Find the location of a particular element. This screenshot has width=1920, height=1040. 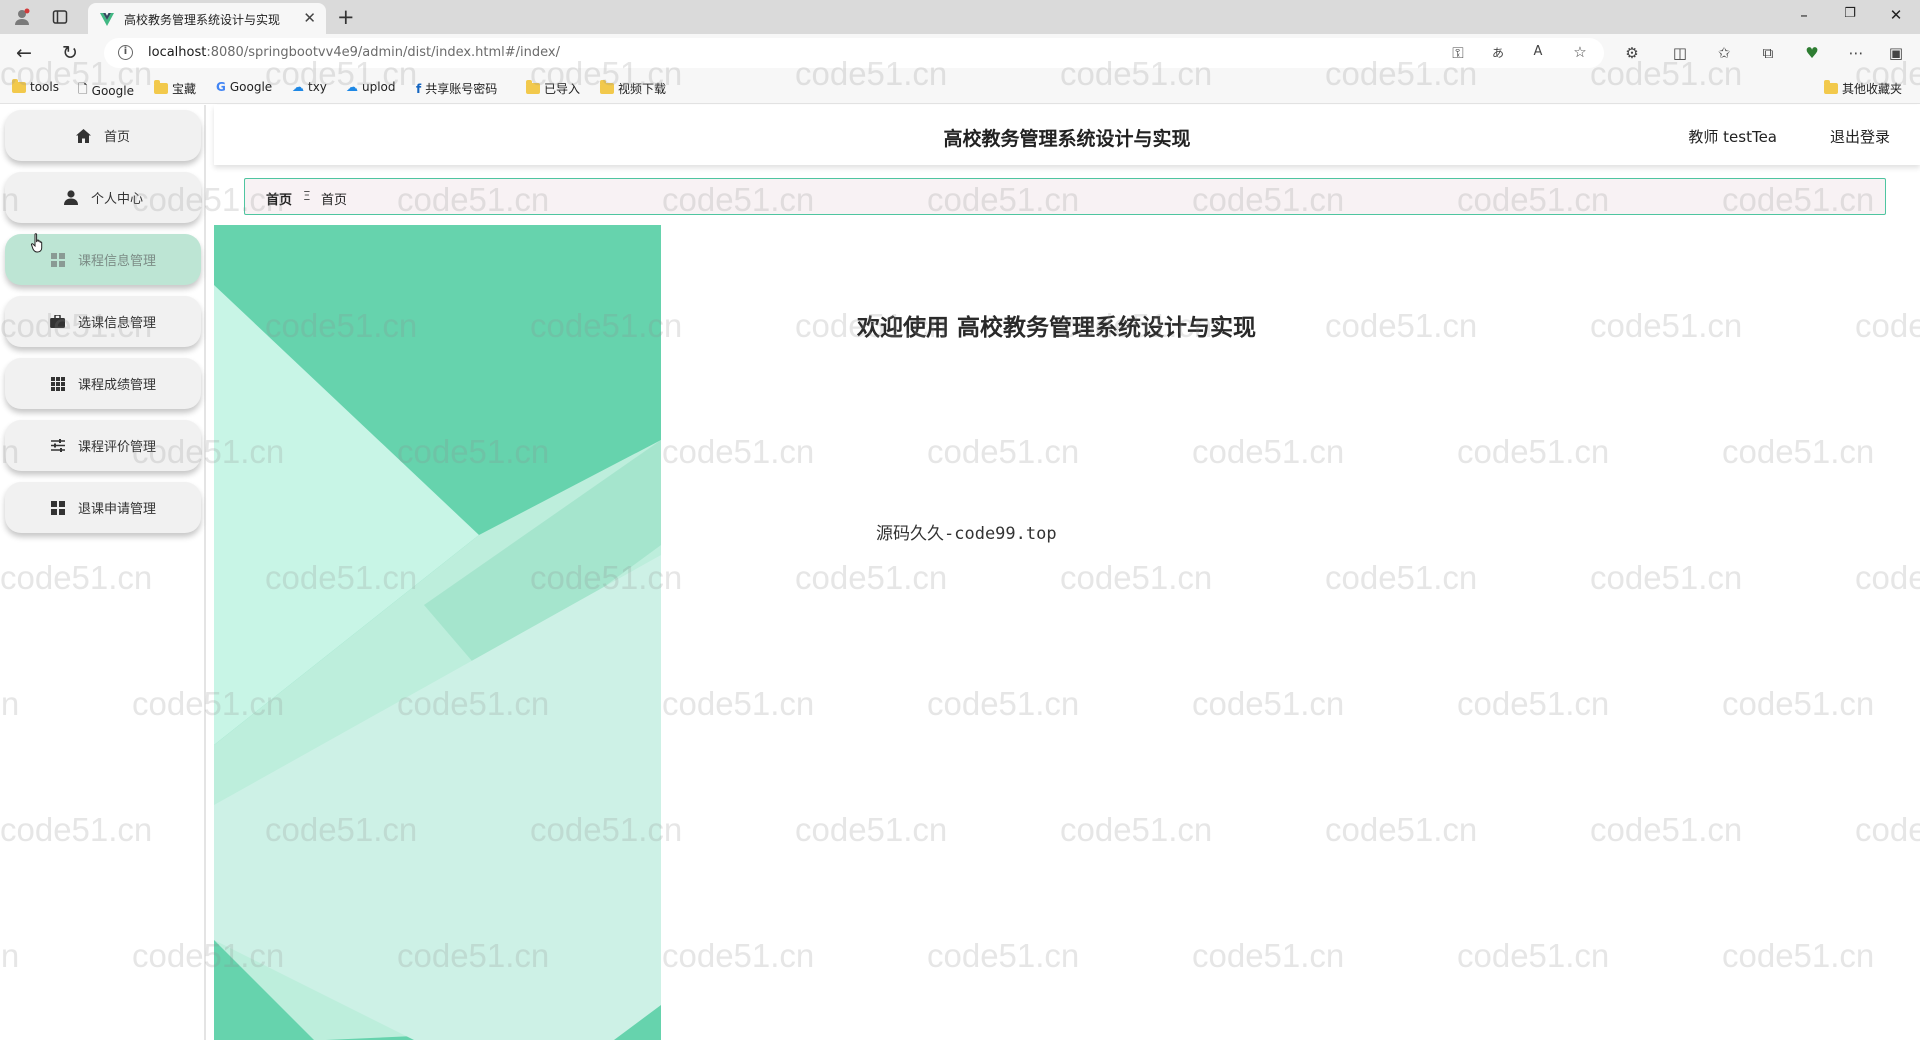

tab-title: 高校教务管理系统设计与实现 is located at coordinates (202, 20).